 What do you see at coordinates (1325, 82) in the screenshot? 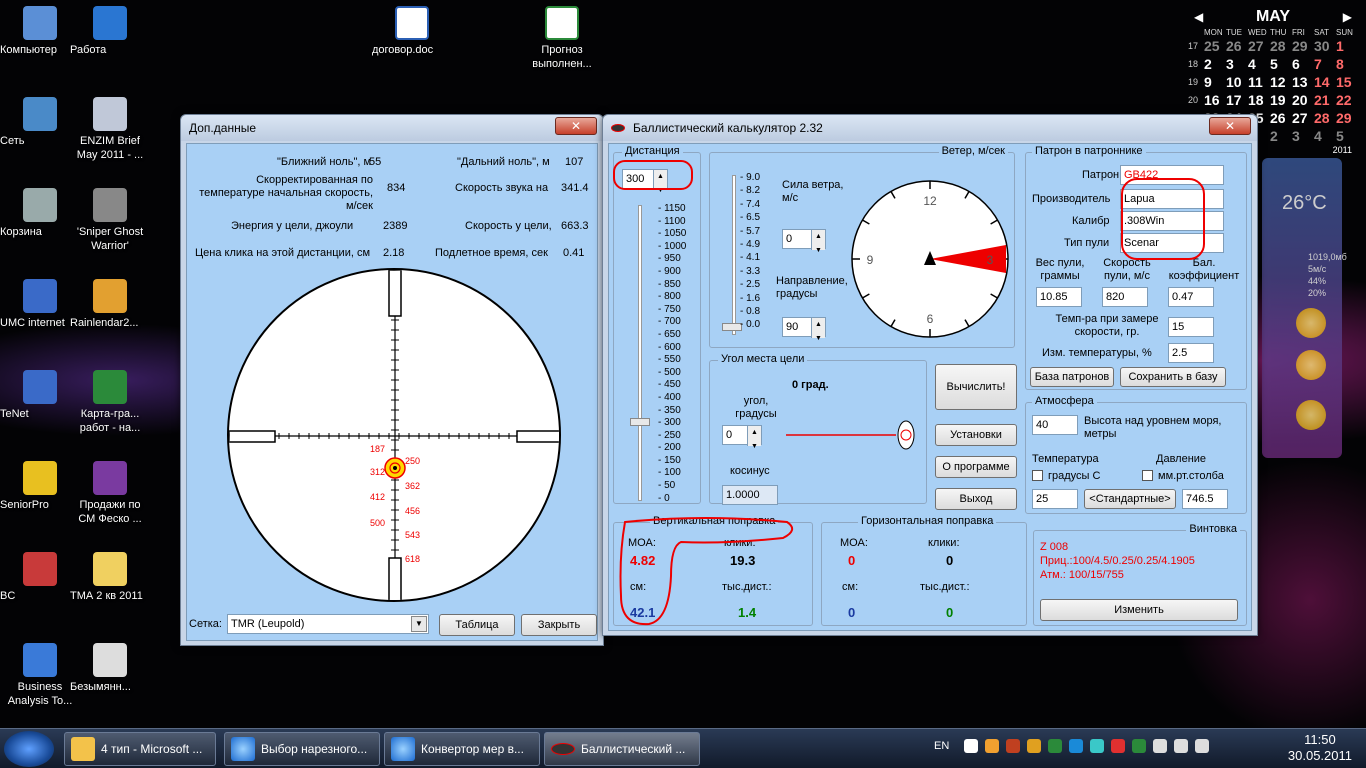
I see `calendar-day: 14` at bounding box center [1325, 82].